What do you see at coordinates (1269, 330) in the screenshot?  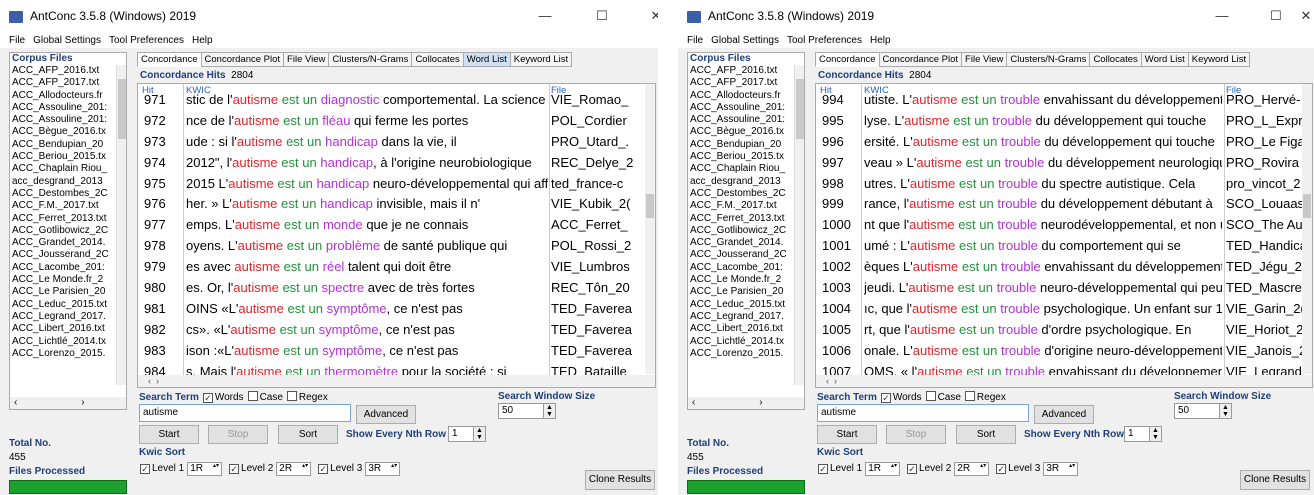 I see `file-name: VIE_Horiot_2` at bounding box center [1269, 330].